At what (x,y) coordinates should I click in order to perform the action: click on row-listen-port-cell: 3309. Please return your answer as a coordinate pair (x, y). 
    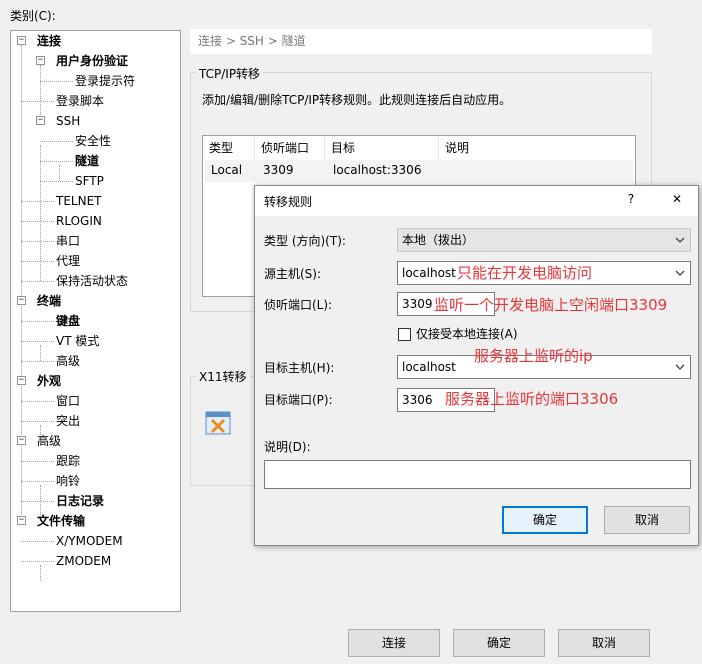
    Looking at the image, I should click on (278, 170).